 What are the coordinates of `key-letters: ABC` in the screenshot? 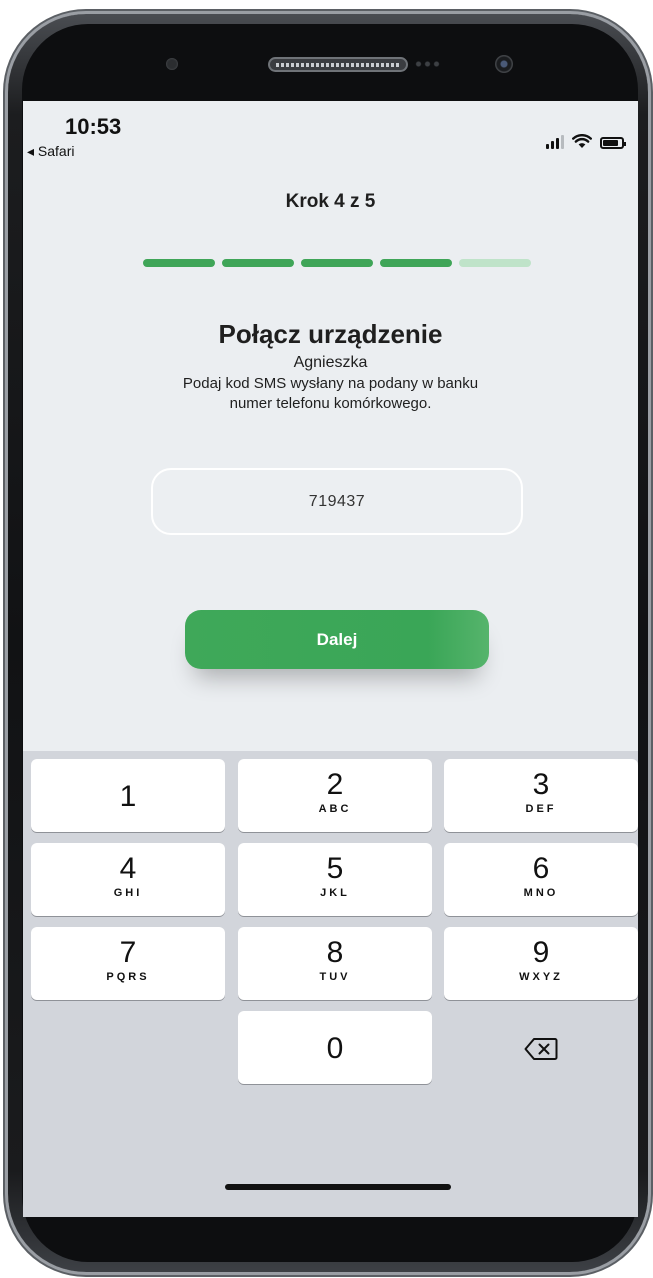 It's located at (335, 809).